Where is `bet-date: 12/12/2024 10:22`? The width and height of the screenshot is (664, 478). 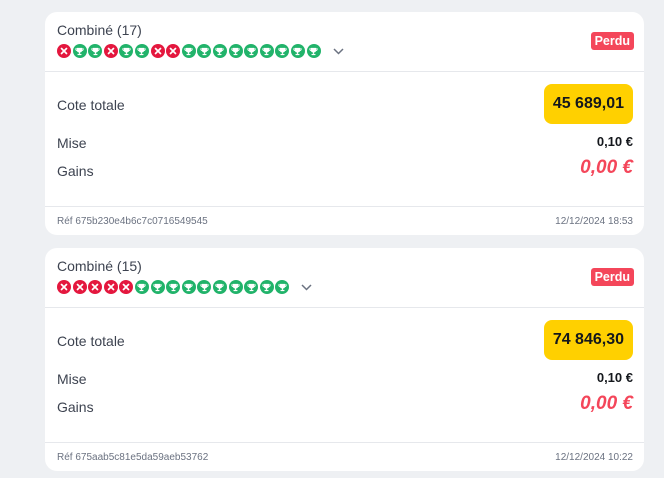
bet-date: 12/12/2024 10:22 is located at coordinates (594, 457).